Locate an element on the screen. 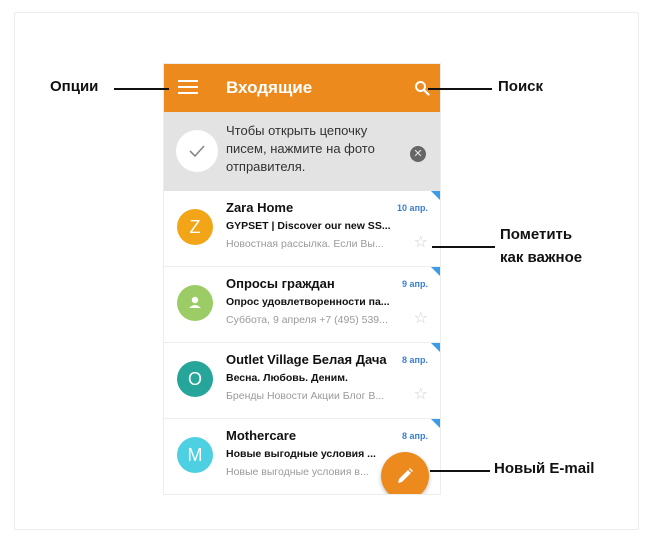  avatar is located at coordinates (195, 303).